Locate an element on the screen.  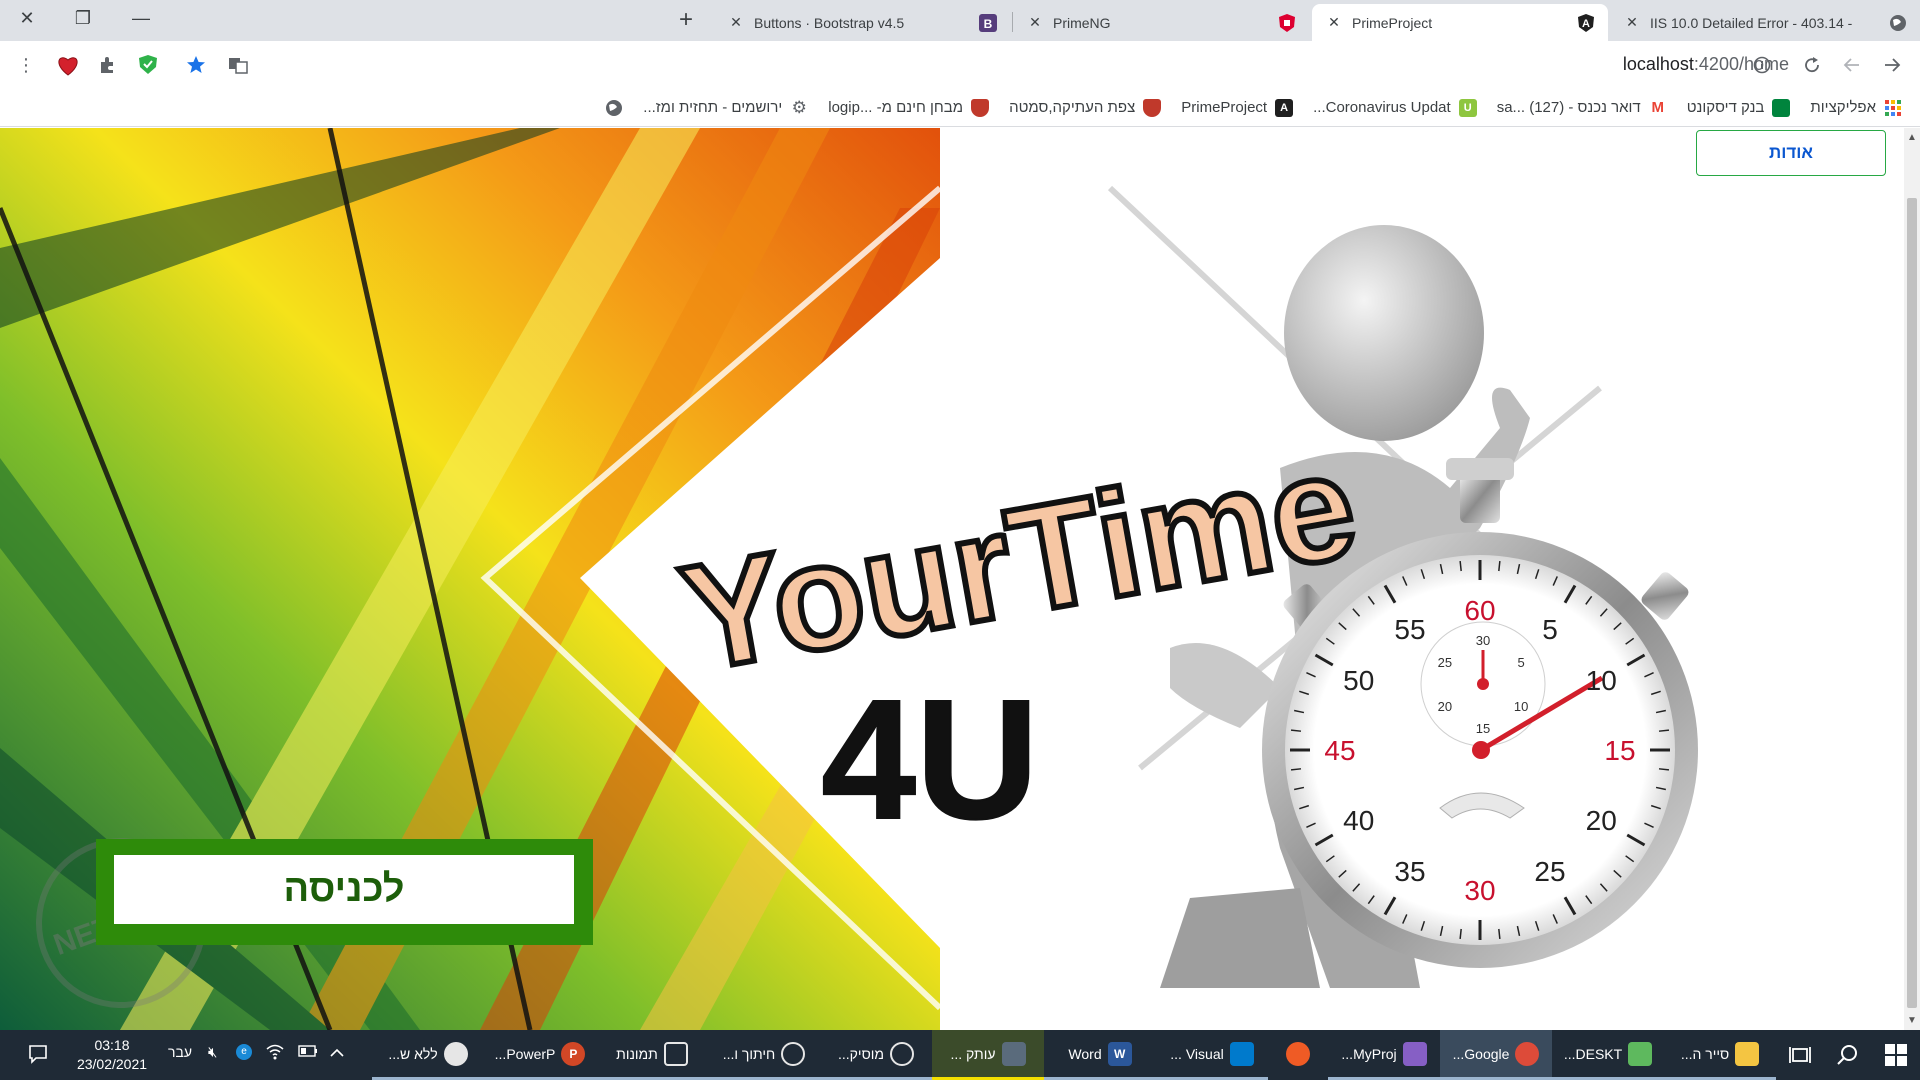
shield-favicon-icon is located at coordinates (1287, 23).